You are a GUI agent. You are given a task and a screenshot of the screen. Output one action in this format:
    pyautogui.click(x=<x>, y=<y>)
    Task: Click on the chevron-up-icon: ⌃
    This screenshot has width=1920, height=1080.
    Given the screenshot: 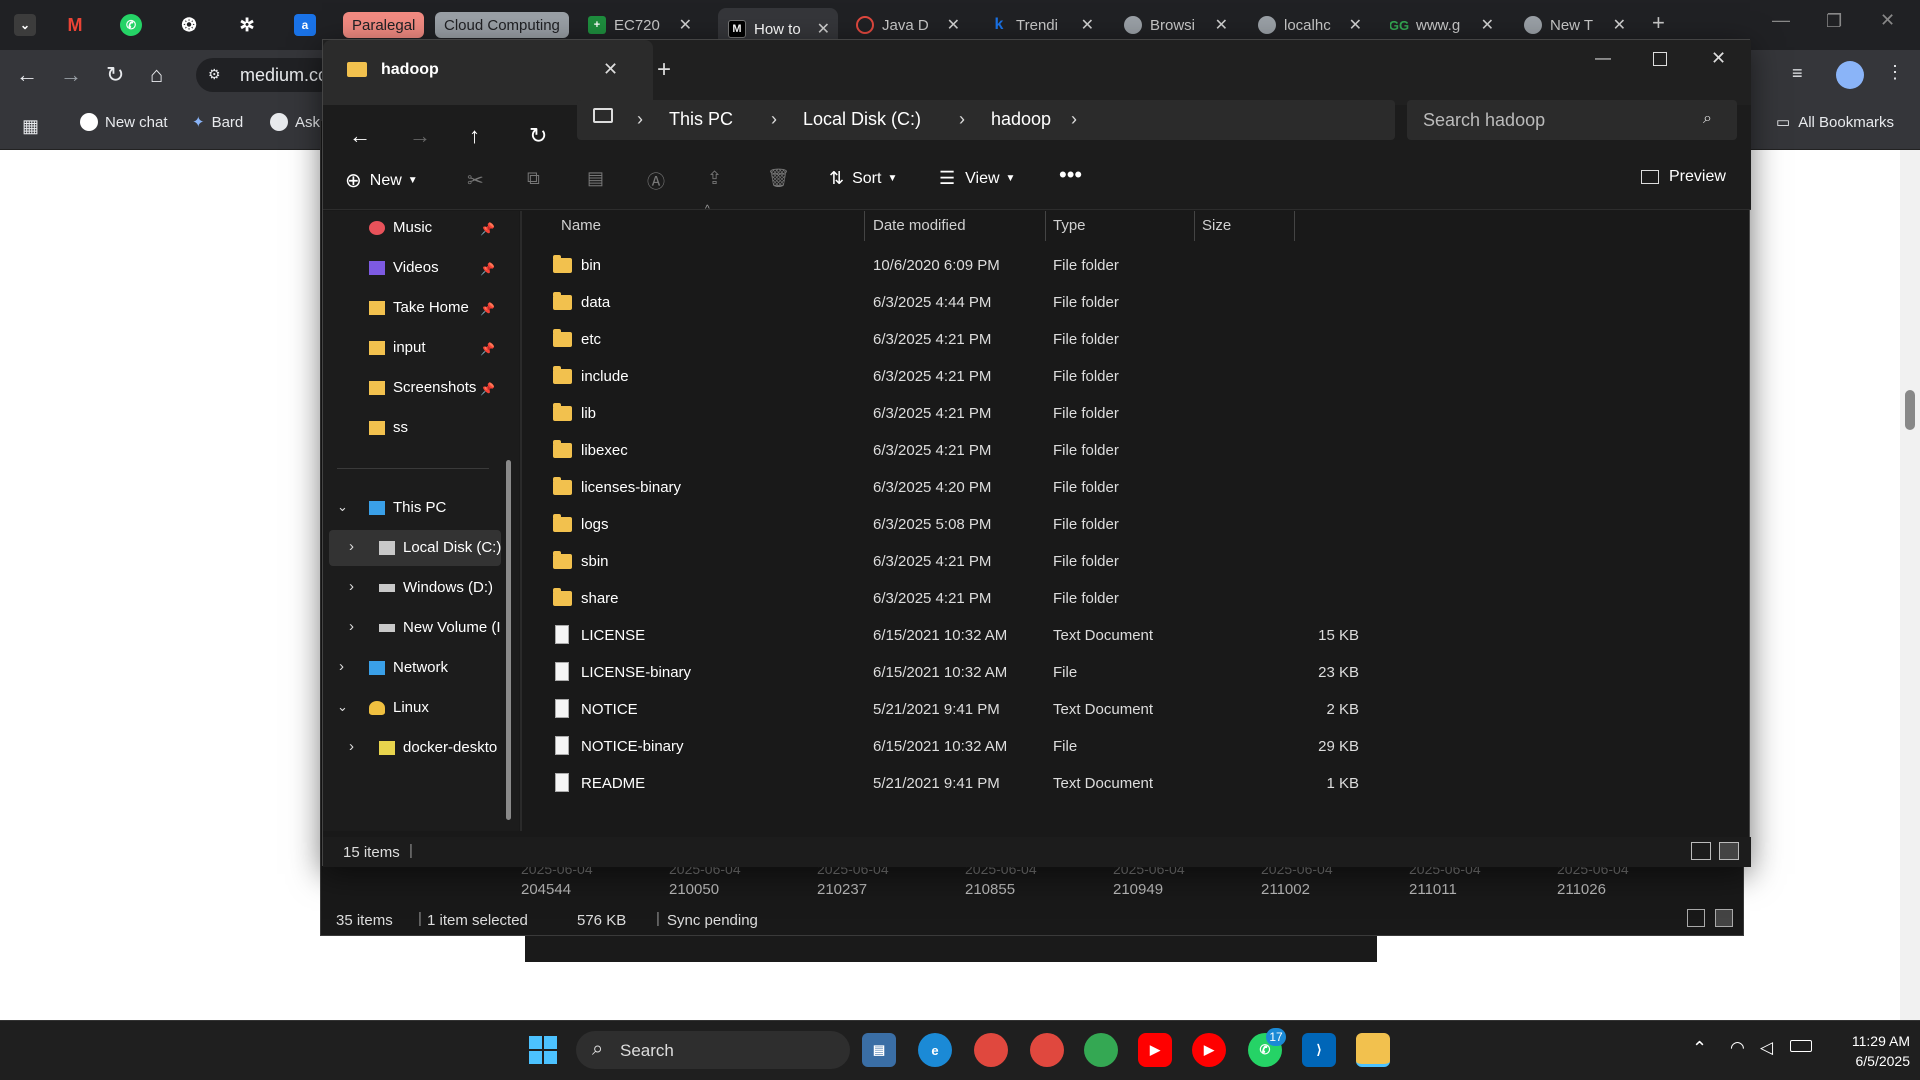 What is the action you would take?
    pyautogui.click(x=1699, y=1048)
    